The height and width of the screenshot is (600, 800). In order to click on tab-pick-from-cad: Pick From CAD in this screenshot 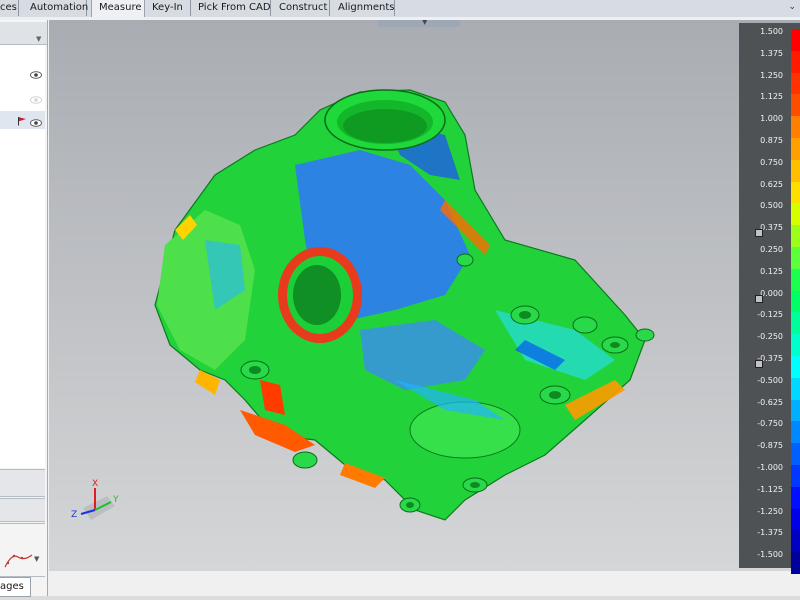, I will do `click(231, 8)`.